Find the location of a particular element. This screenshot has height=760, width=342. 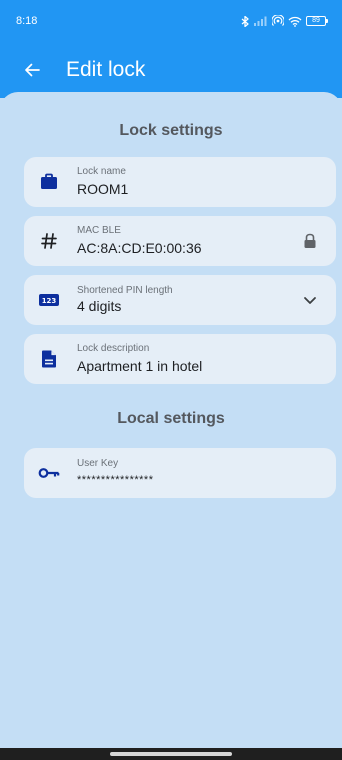

numeric-123-icon: 123 is located at coordinates (49, 300).